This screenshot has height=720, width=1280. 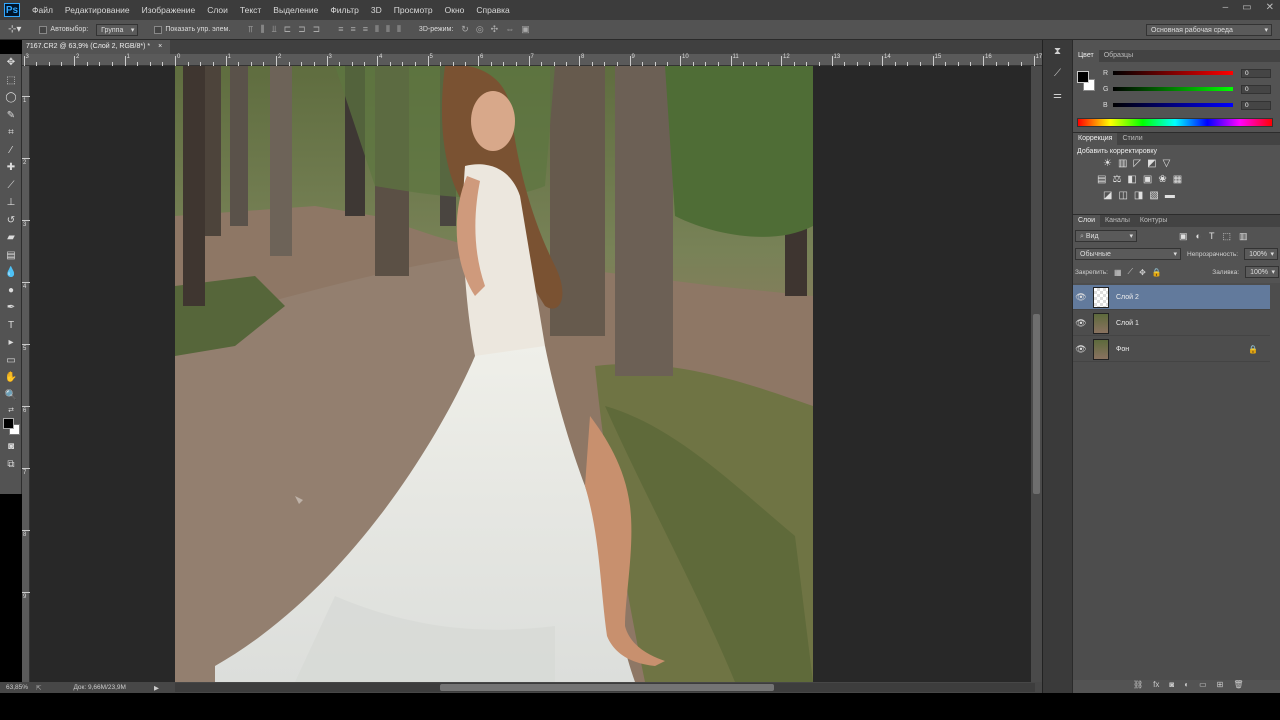 I want to click on 3d-scale-icon: ▣, so click(x=525, y=29).